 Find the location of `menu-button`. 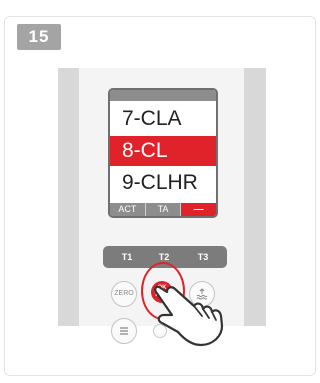

menu-button is located at coordinates (124, 331).